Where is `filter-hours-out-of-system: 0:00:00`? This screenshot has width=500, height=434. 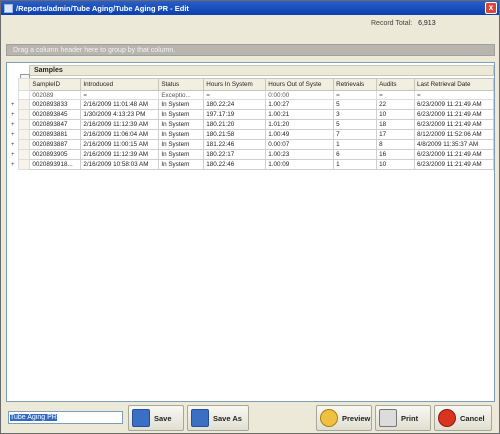
filter-hours-out-of-system: 0:00:00 is located at coordinates (300, 95).